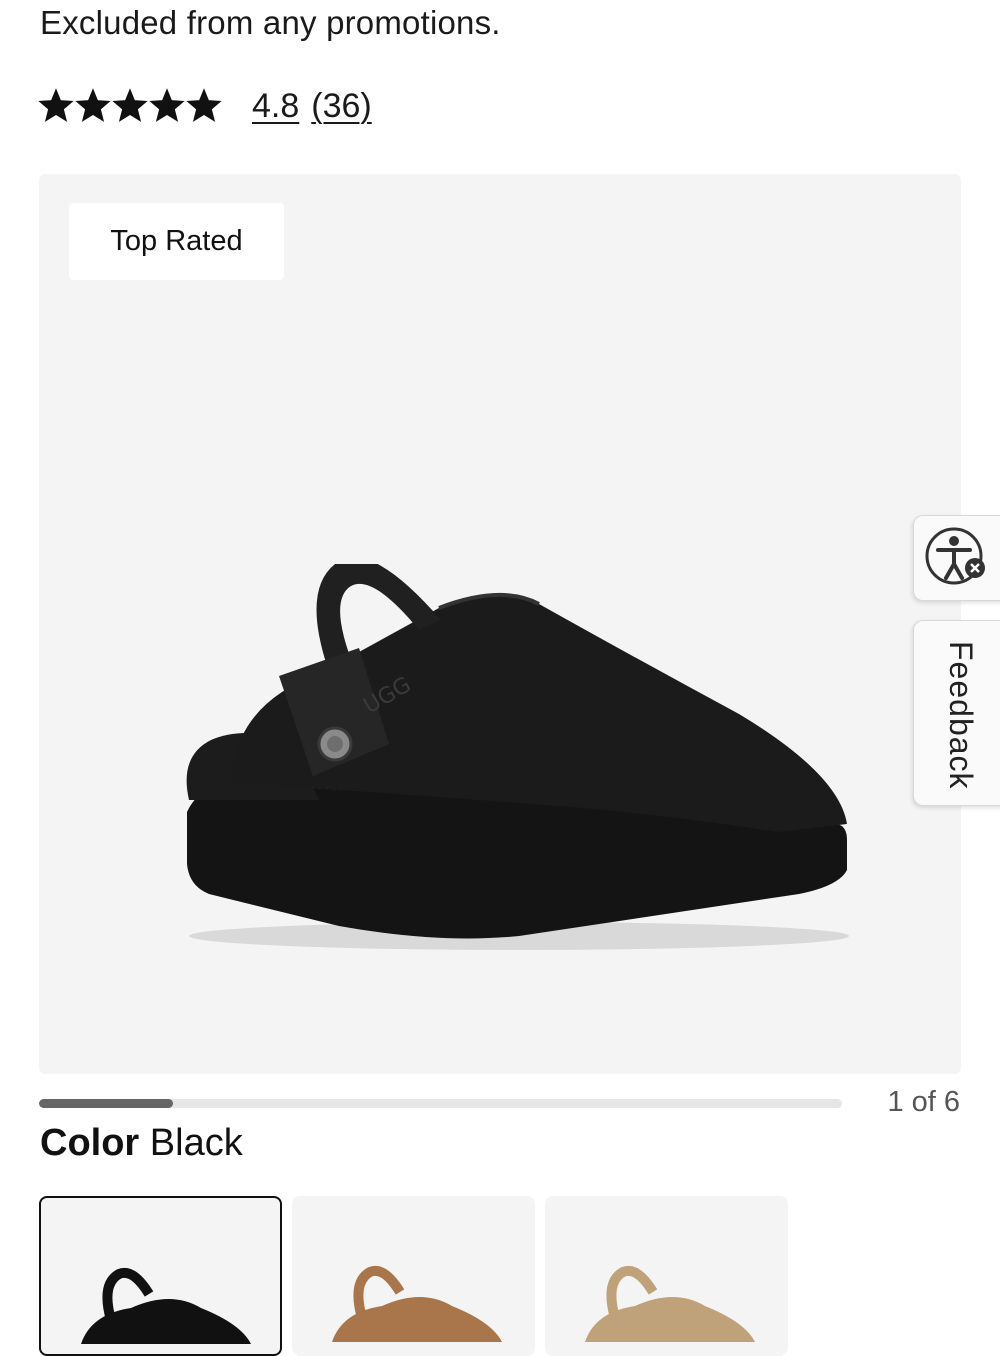  Describe the element at coordinates (341, 106) in the screenshot. I see `review-count-link: (36)` at that location.